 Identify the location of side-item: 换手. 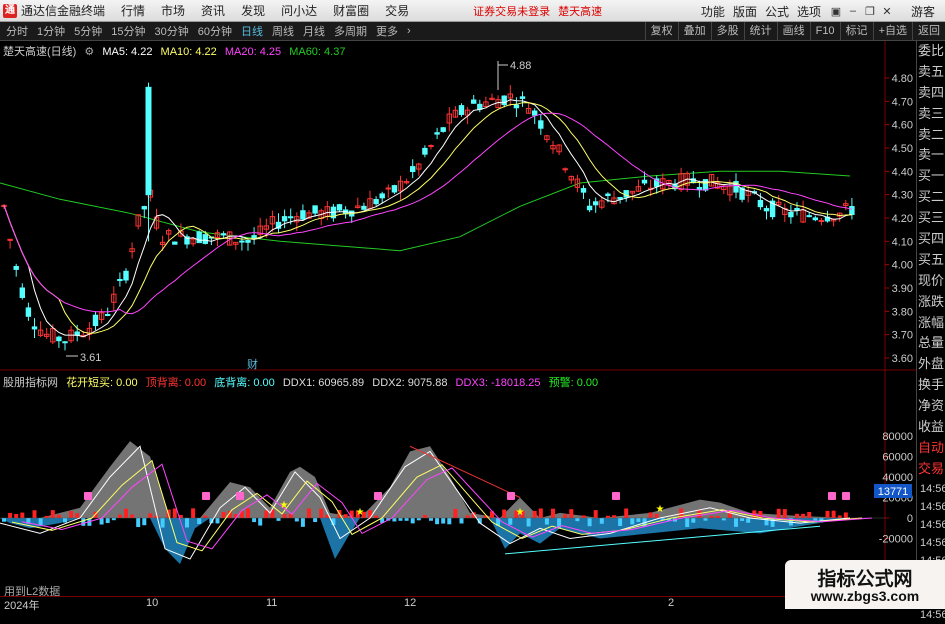
(930, 385).